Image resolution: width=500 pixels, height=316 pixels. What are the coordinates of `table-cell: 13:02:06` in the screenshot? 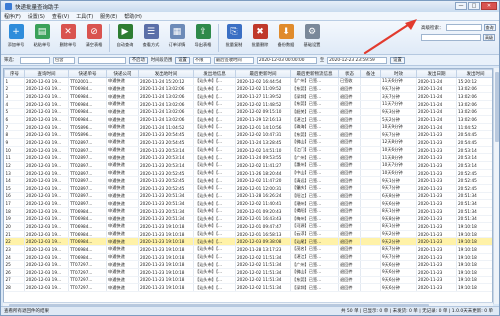 It's located at (474, 96).